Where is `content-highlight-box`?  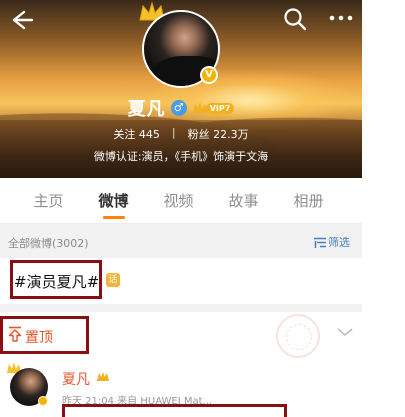
content-highlight-box is located at coordinates (174, 410).